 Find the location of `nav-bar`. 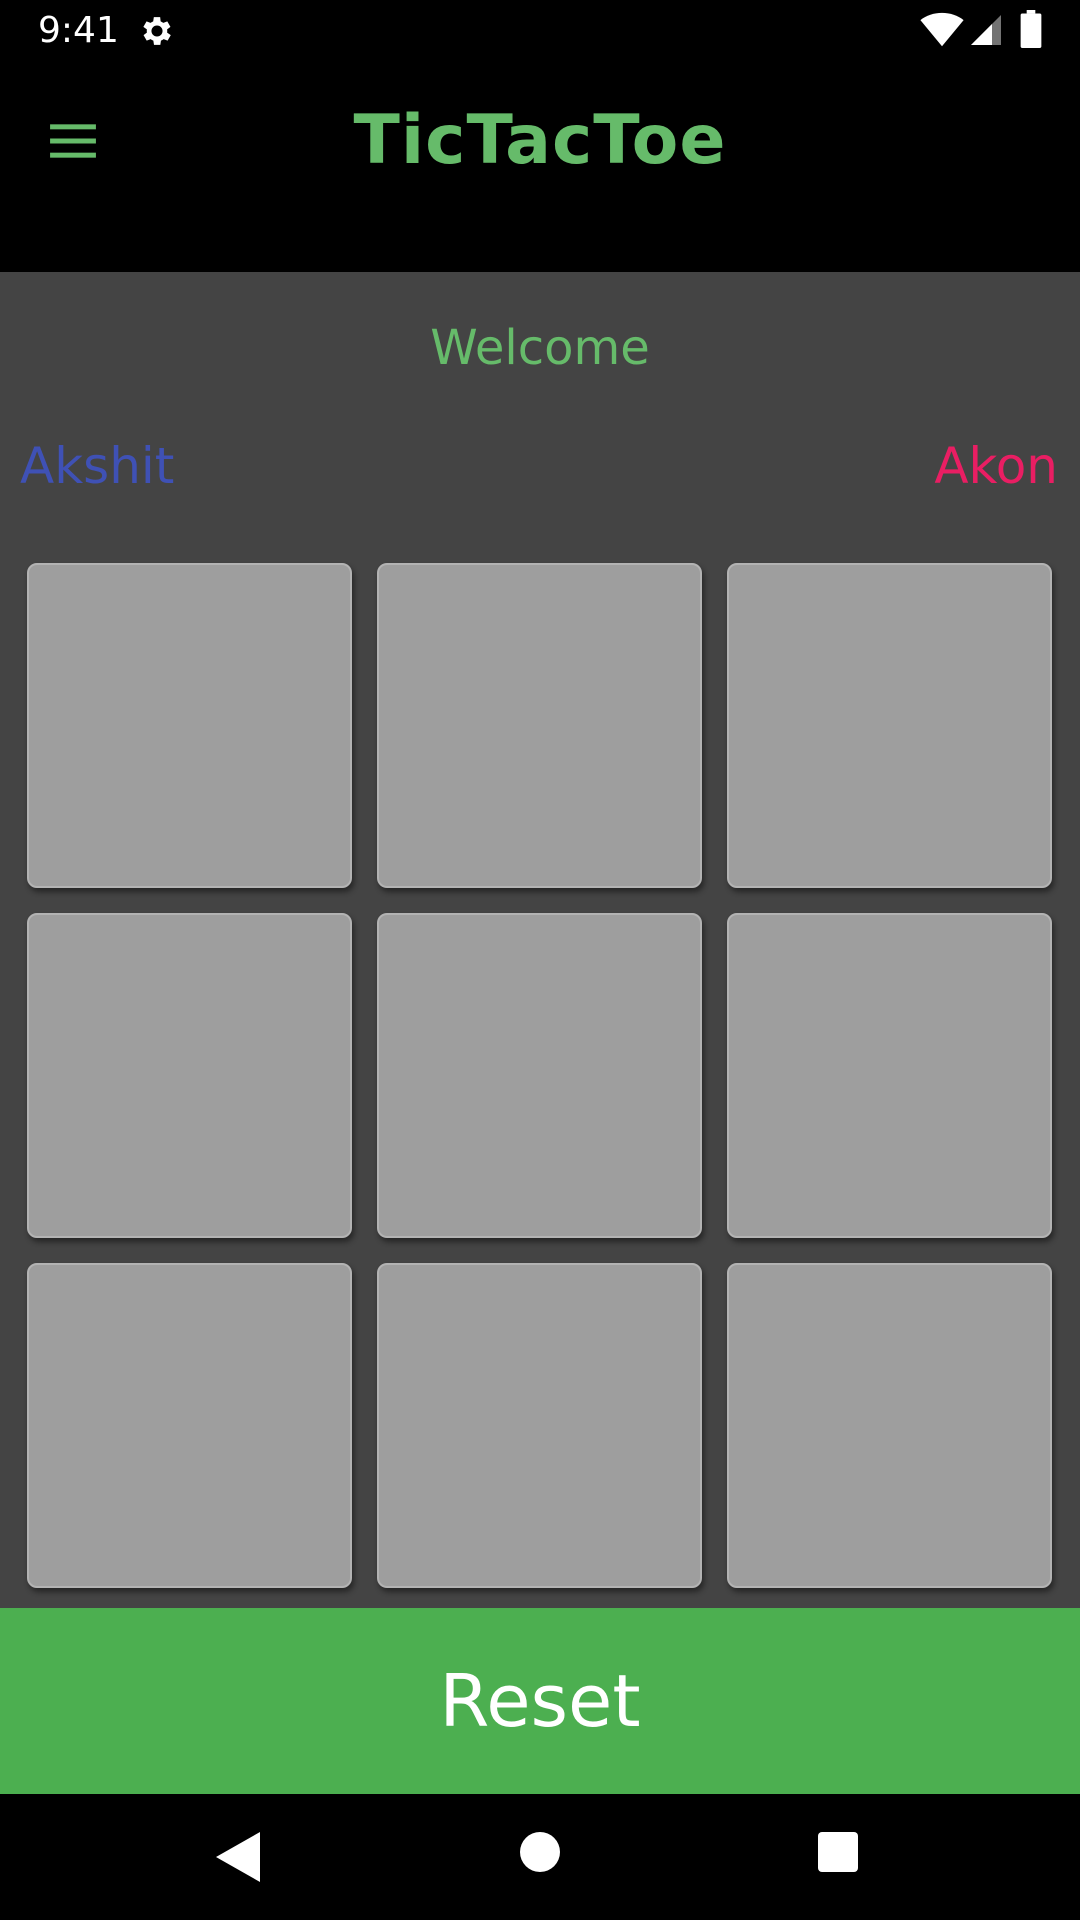

nav-bar is located at coordinates (540, 1857).